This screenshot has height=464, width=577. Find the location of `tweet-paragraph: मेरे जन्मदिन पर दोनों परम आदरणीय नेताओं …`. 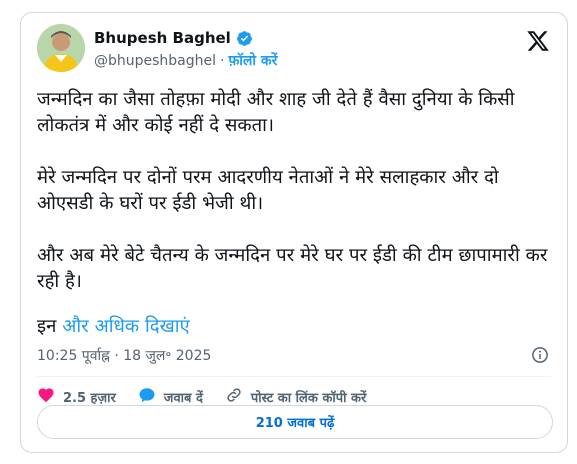

tweet-paragraph: मेरे जन्मदिन पर दोनों परम आदरणीय नेताओं … is located at coordinates (268, 190).